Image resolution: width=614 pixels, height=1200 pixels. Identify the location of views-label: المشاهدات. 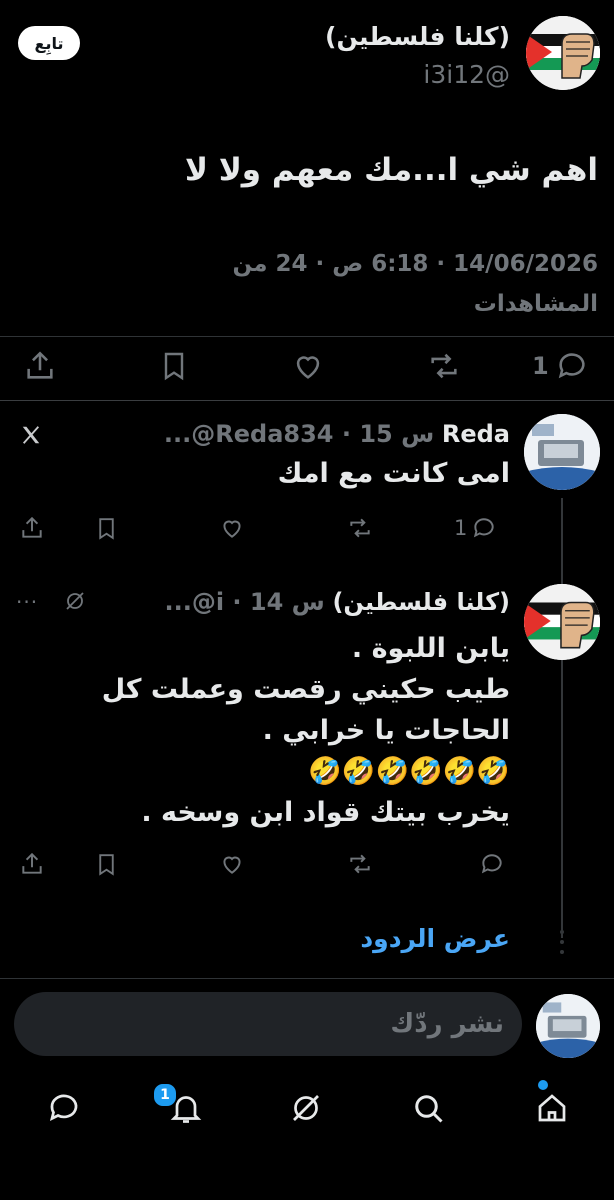
(535, 304).